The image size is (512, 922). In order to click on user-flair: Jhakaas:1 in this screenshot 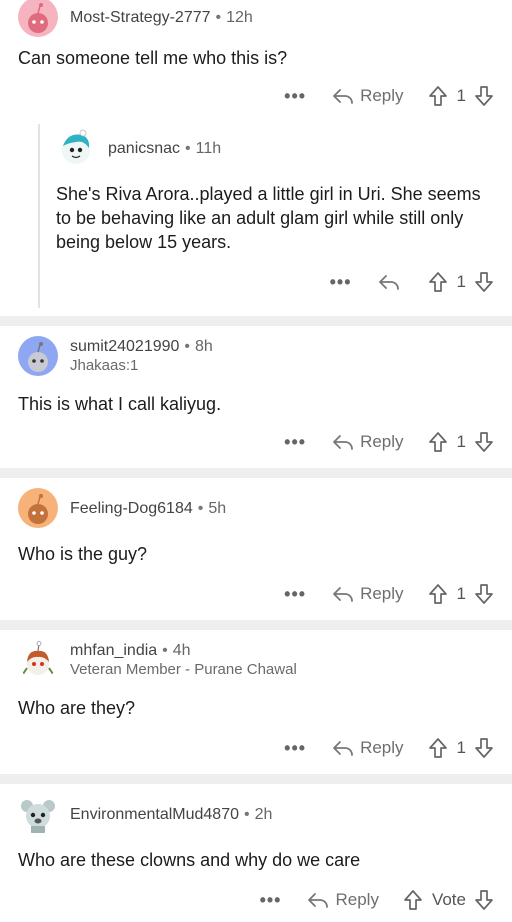, I will do `click(104, 365)`.